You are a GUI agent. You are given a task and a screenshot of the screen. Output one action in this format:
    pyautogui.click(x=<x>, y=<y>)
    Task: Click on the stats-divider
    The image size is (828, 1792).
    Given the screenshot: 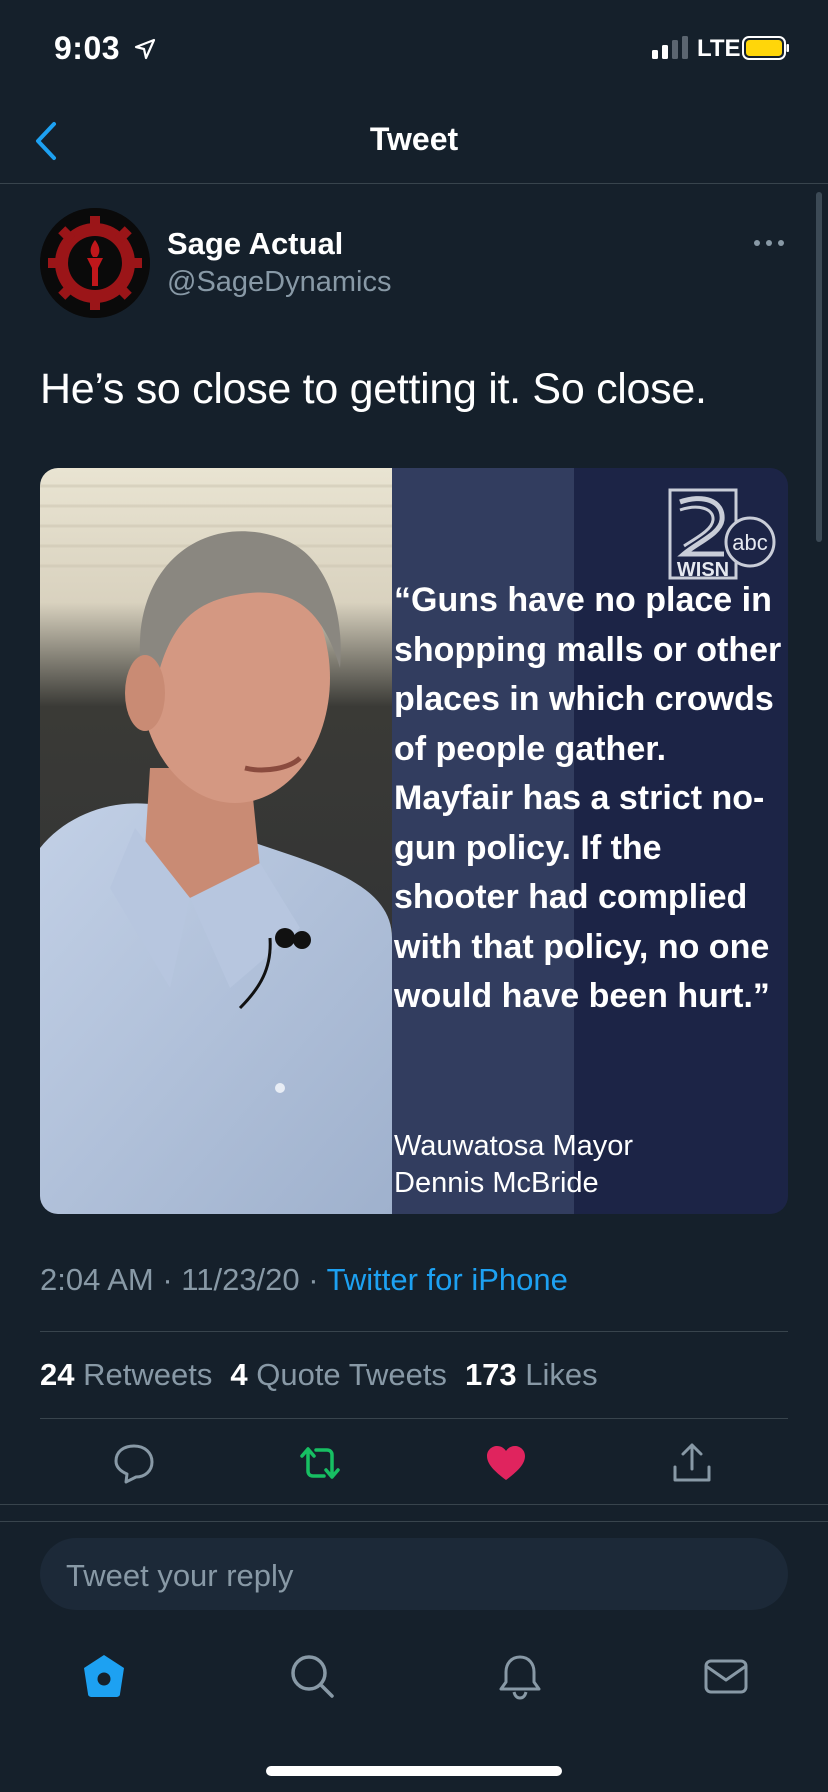 What is the action you would take?
    pyautogui.click(x=414, y=1418)
    